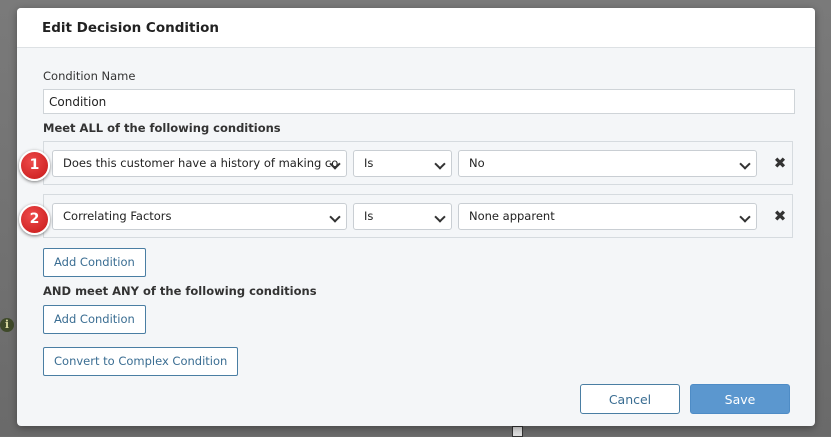 This screenshot has width=831, height=437. I want to click on condition-value-value: None apparent, so click(512, 216).